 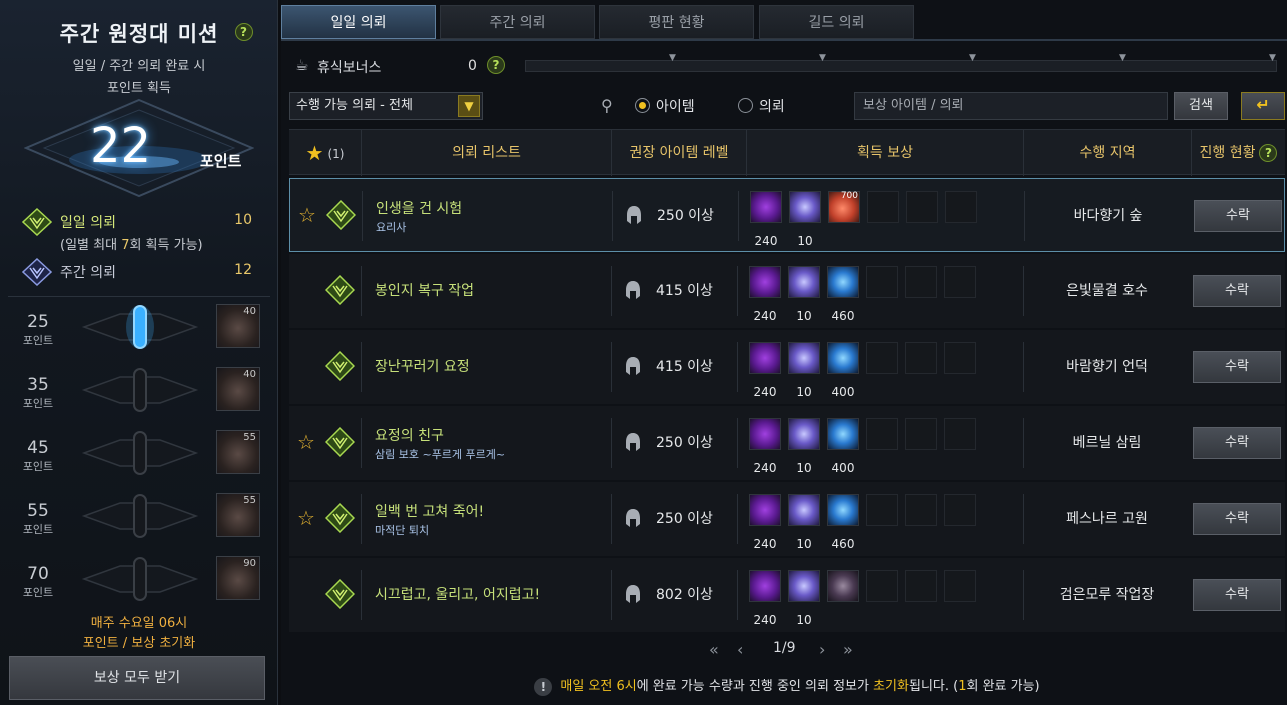 I want to click on prev-page-icon: ‹, so click(x=740, y=649).